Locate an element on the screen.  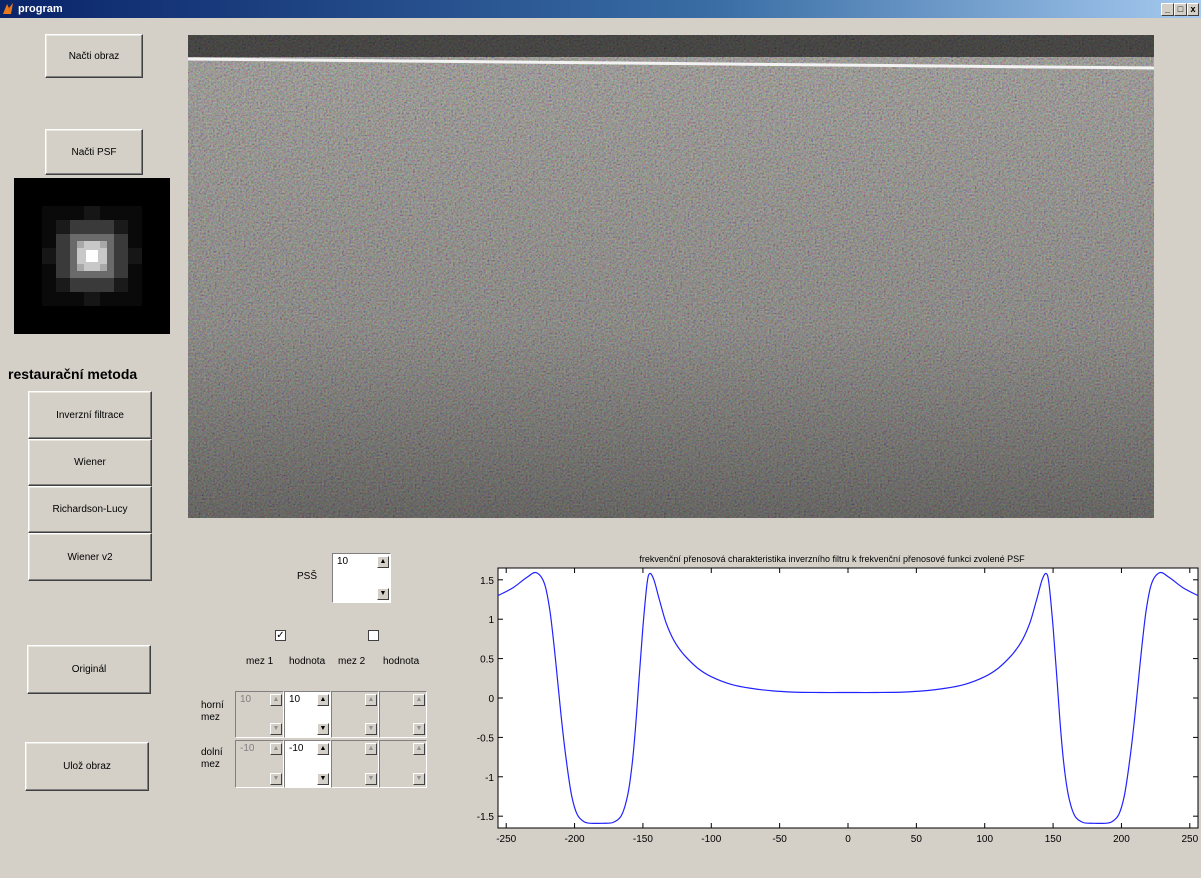
x-tick-label: 50 is located at coordinates (917, 839).